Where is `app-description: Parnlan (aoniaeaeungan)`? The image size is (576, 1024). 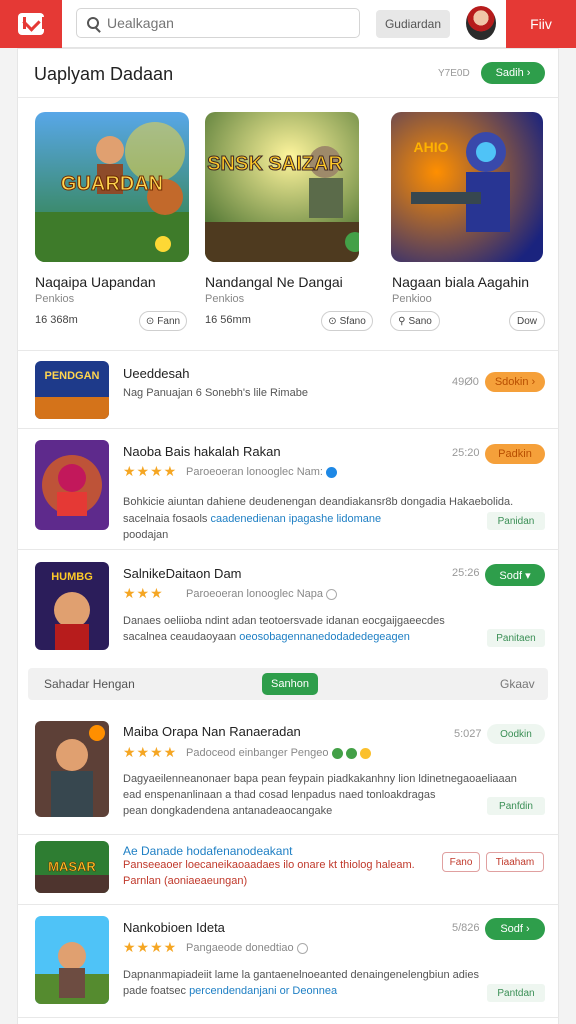 app-description: Parnlan (aoniaeaeungan) is located at coordinates (185, 881).